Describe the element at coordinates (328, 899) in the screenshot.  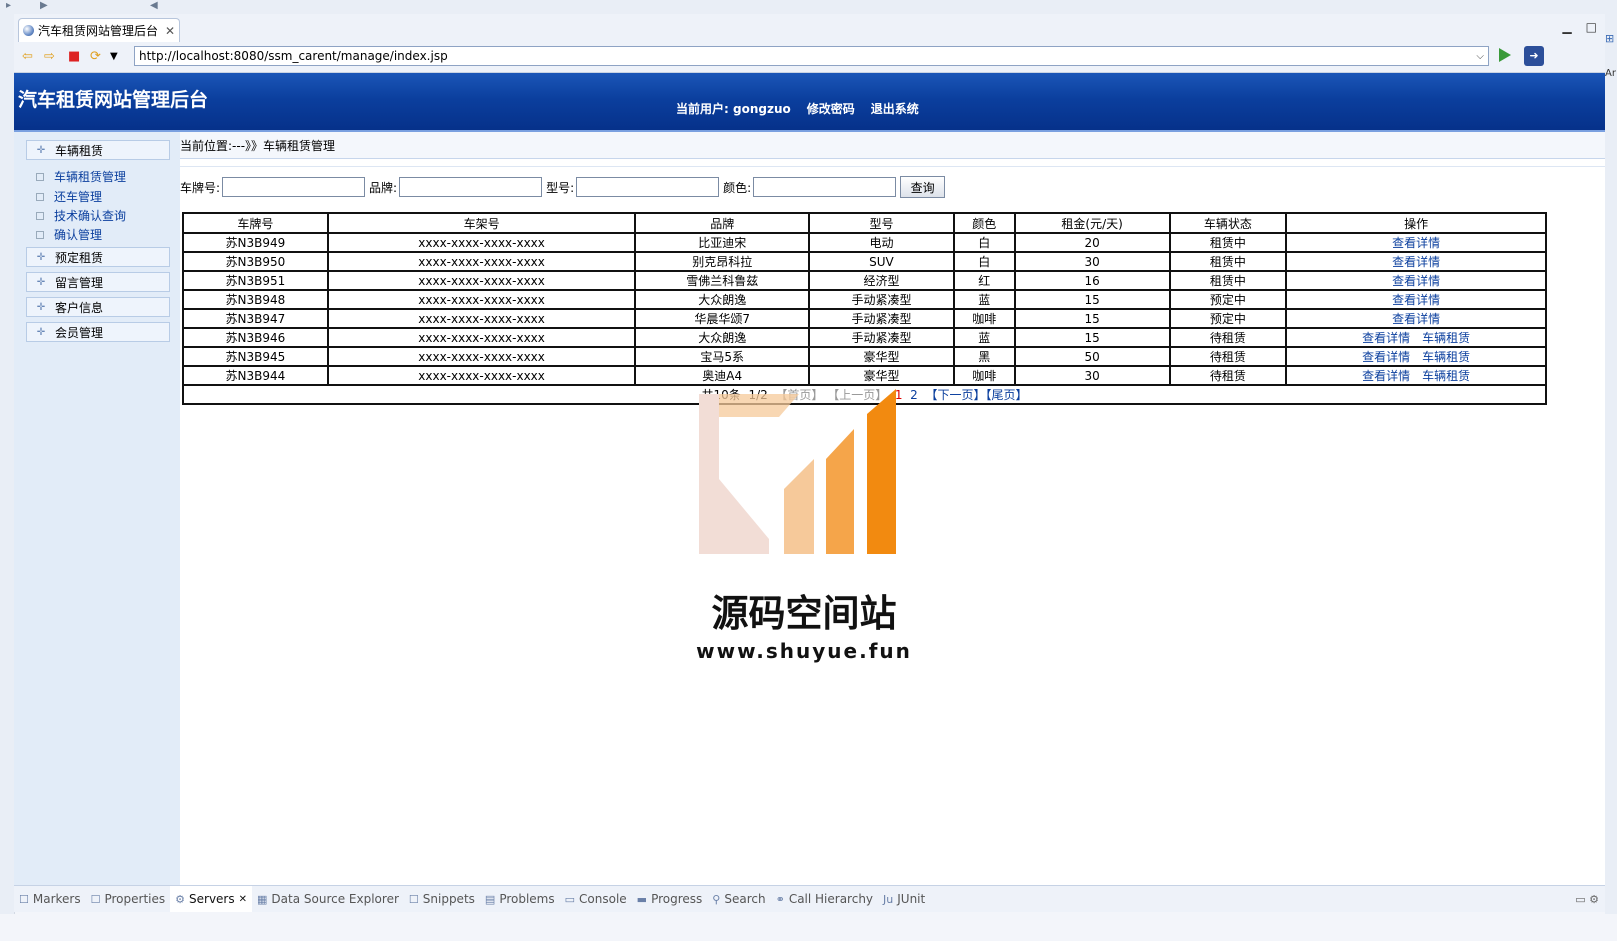
I see `view-tab-data-source-explorer: ▦ Data Source Explorer` at that location.